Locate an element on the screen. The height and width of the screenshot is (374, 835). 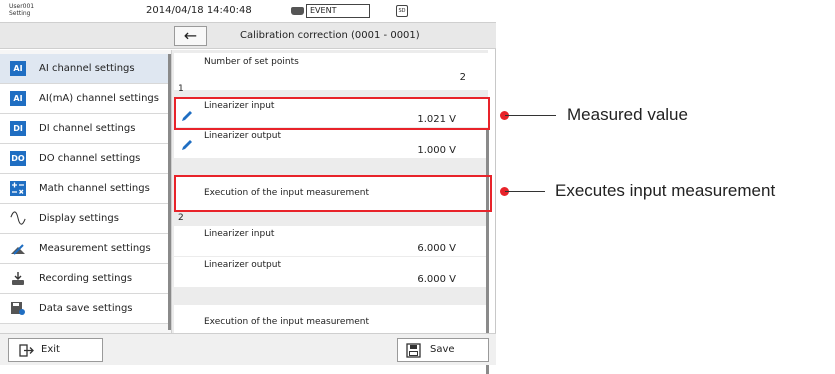
back-button: ← is located at coordinates (190, 36).